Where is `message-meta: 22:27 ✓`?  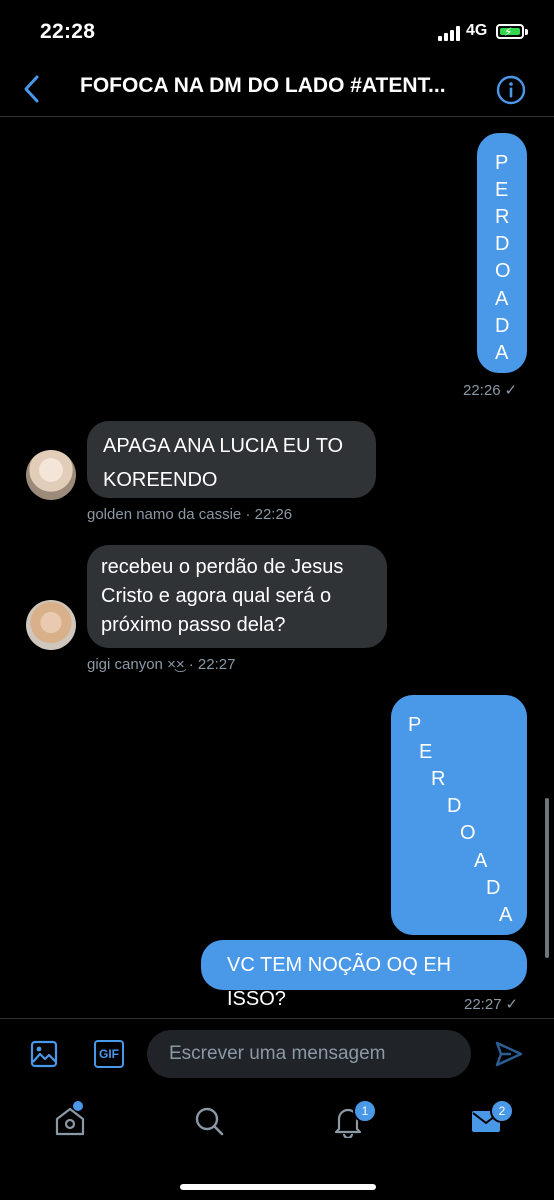 message-meta: 22:27 ✓ is located at coordinates (491, 1004).